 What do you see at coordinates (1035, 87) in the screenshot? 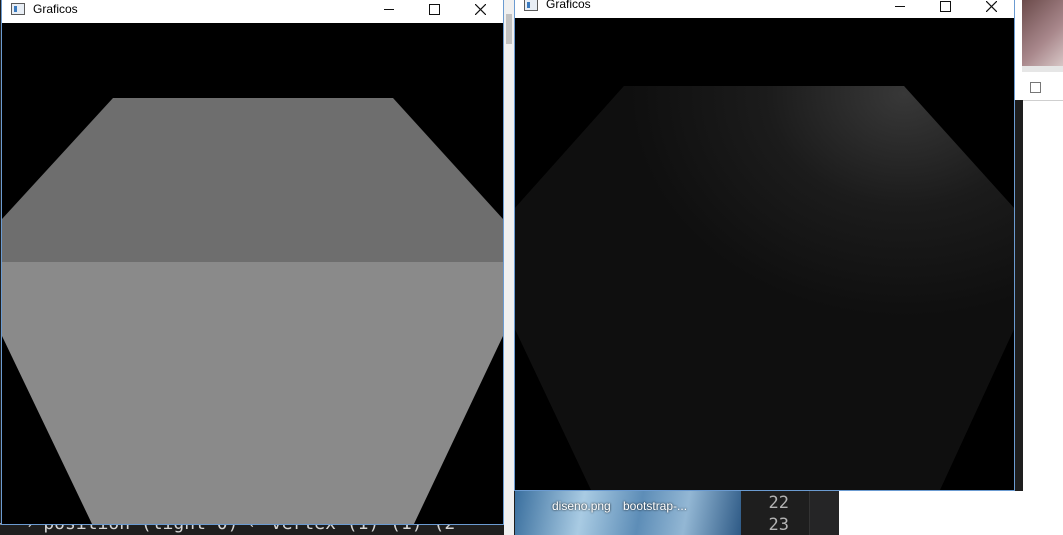
I see `checkbox` at bounding box center [1035, 87].